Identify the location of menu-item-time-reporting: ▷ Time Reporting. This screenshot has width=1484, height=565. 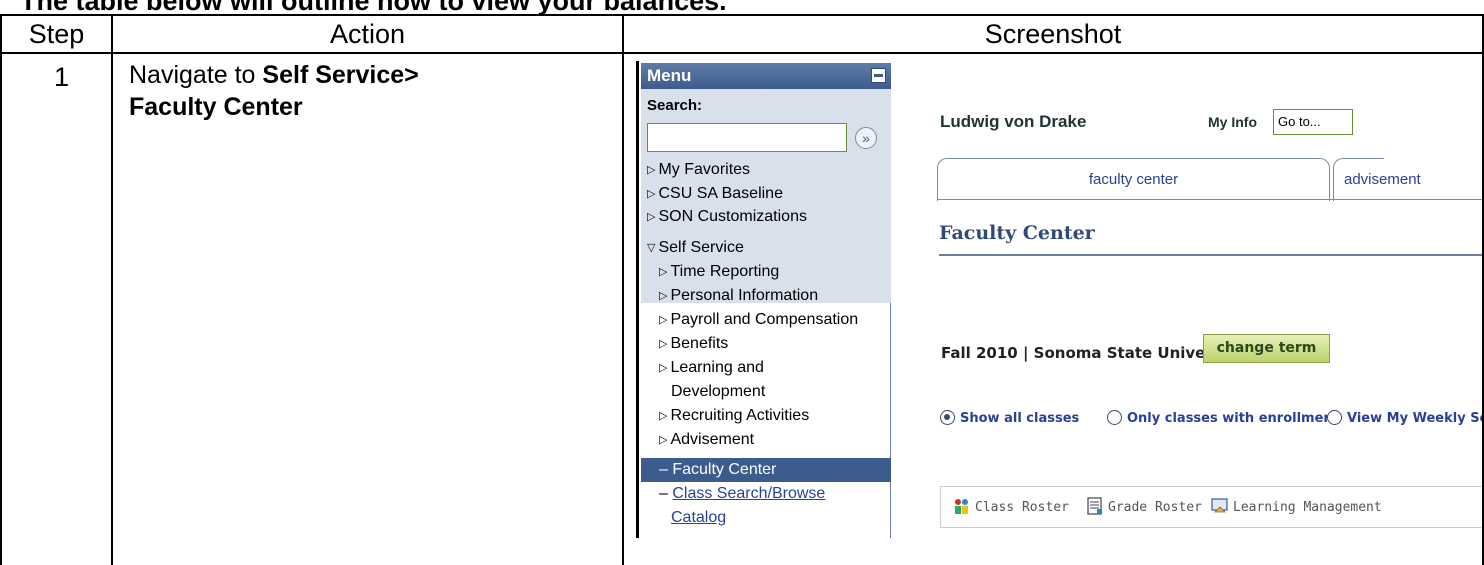
(719, 272).